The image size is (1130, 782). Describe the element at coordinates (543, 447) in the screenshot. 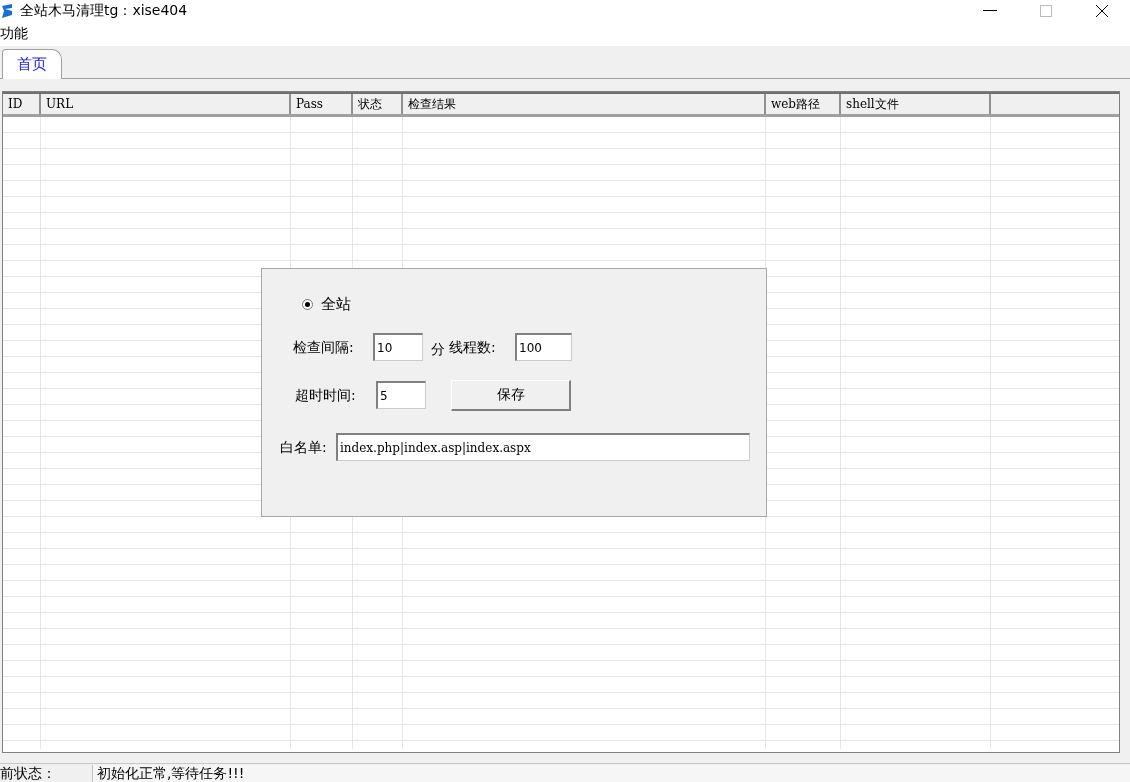

I see `input-field: index.php|index.asp|index.aspx` at that location.